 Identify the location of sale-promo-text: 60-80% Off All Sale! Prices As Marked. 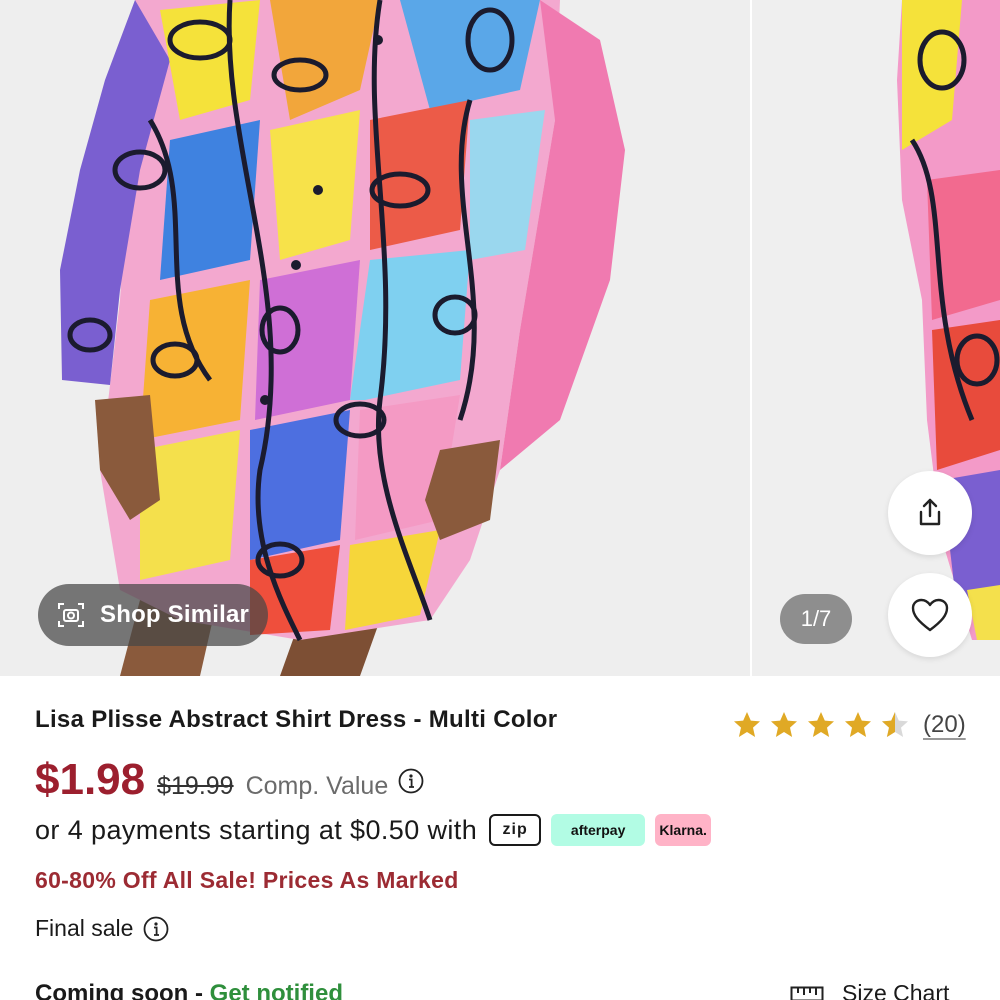
(247, 880).